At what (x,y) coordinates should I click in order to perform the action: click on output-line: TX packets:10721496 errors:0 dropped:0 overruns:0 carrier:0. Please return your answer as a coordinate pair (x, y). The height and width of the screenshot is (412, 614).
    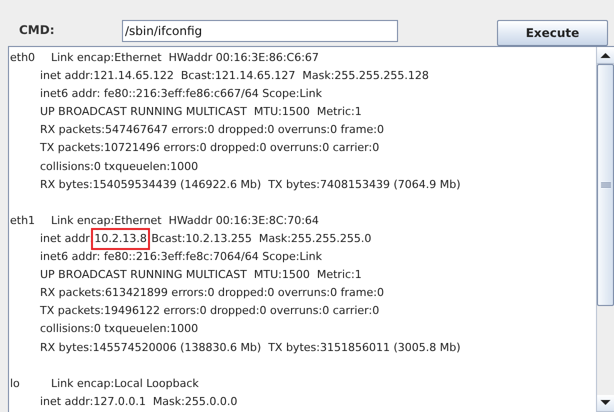
    Looking at the image, I should click on (210, 148).